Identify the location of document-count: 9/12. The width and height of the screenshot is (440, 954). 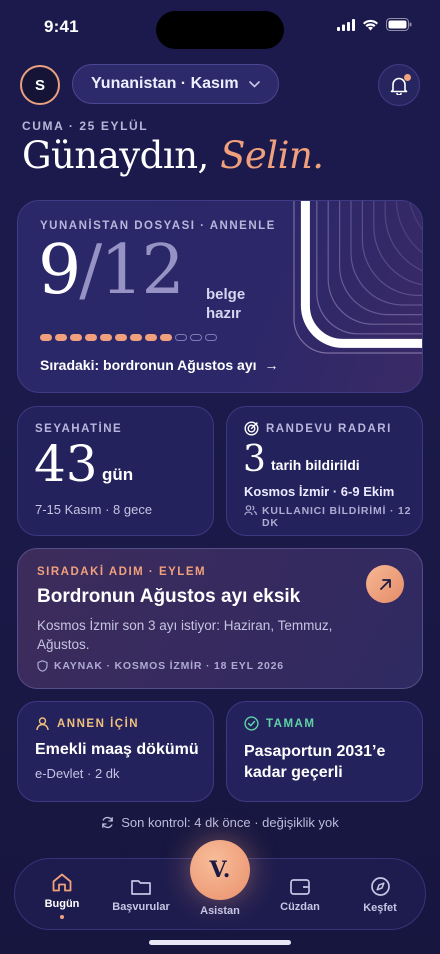
(111, 270).